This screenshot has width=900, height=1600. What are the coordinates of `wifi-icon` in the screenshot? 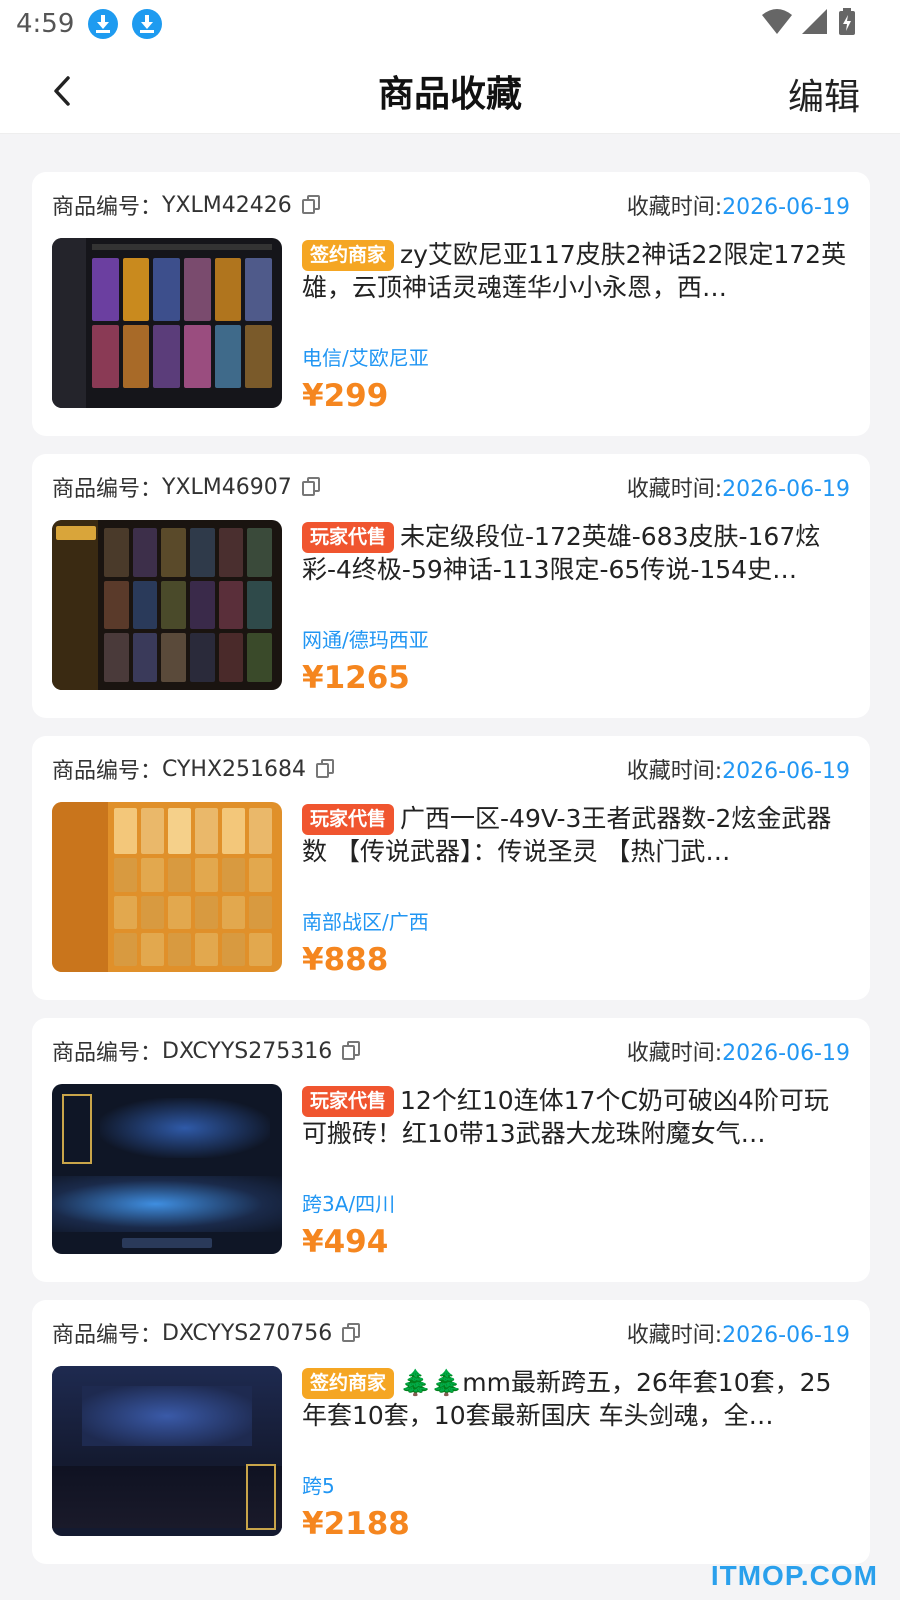 It's located at (777, 21).